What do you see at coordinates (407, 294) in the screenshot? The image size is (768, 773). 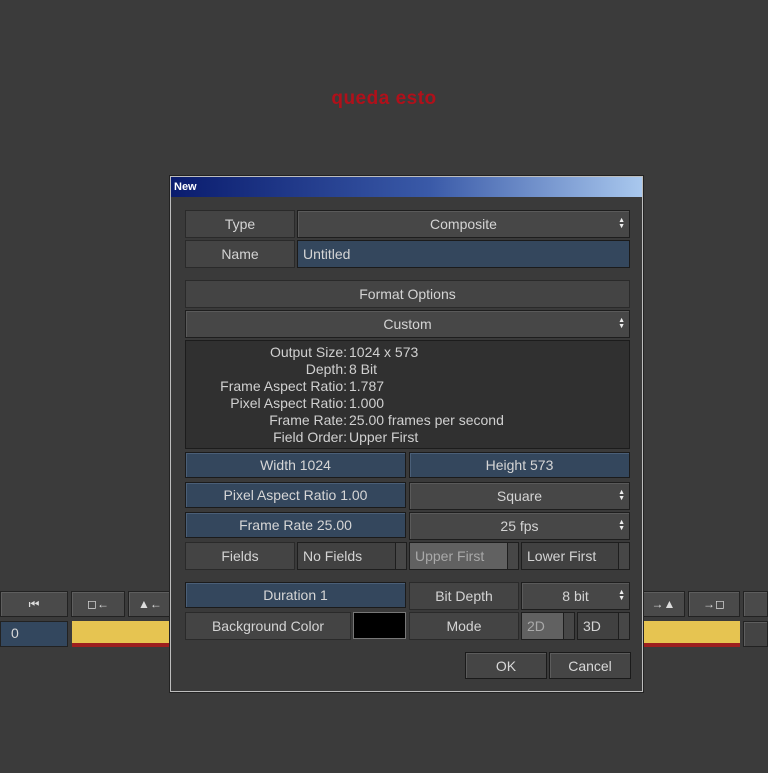 I see `format-options-header: Format Options` at bounding box center [407, 294].